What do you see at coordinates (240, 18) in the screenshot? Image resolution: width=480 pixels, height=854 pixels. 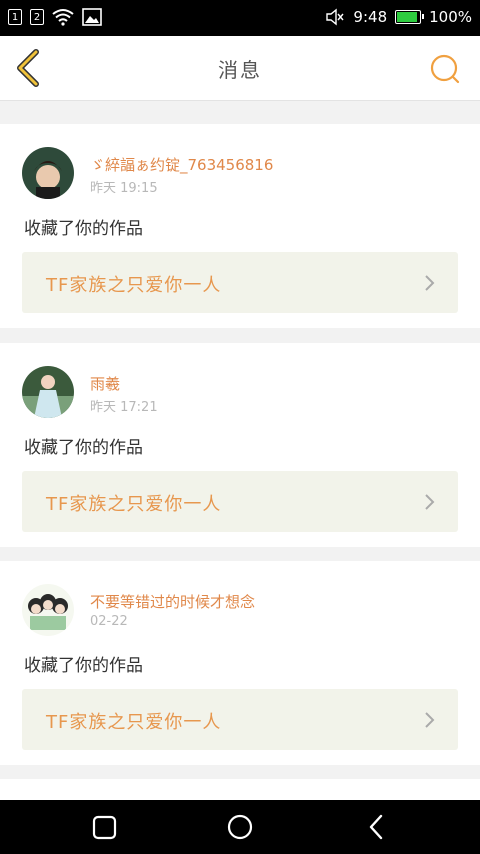 I see `status-bar: 1 2 9:48 100%` at bounding box center [240, 18].